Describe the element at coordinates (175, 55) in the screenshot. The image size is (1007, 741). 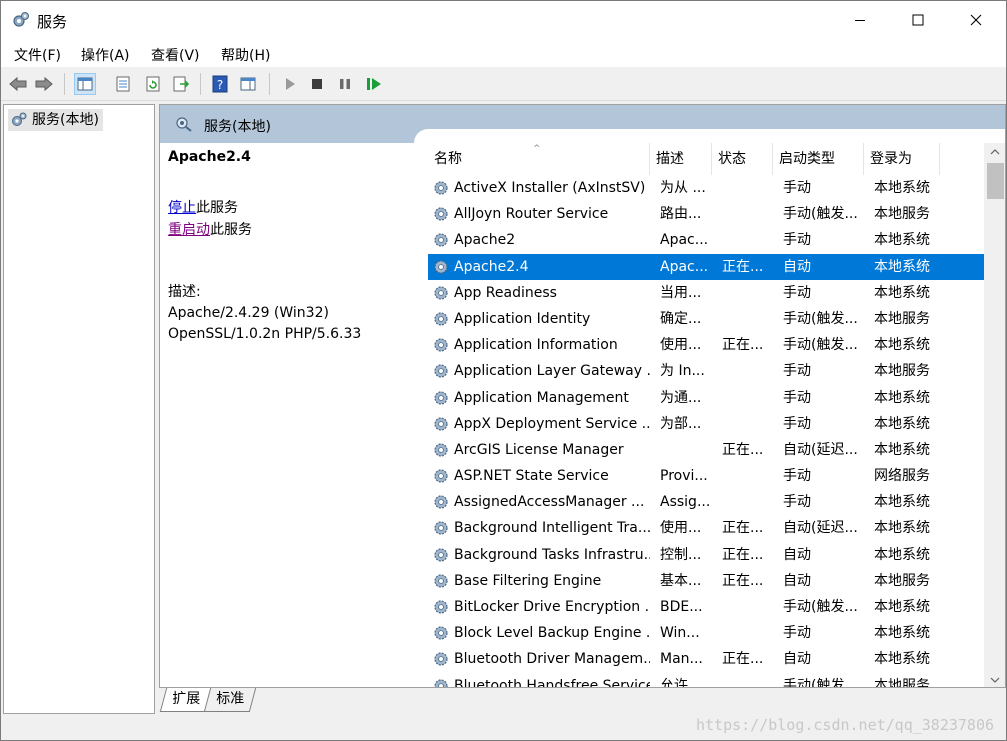
I see `menu-view: 查看(V)` at that location.